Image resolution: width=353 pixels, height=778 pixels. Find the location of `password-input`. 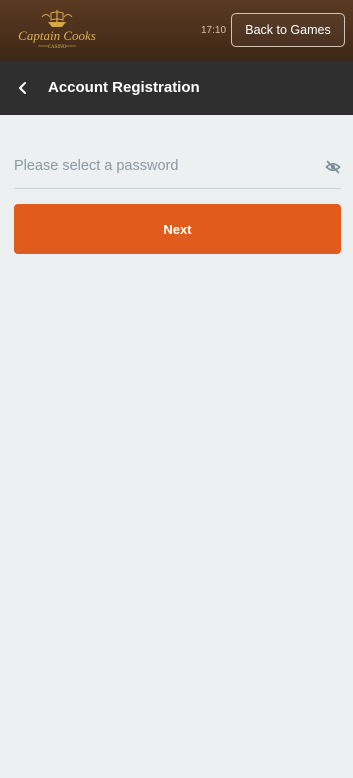

password-input is located at coordinates (164, 166).